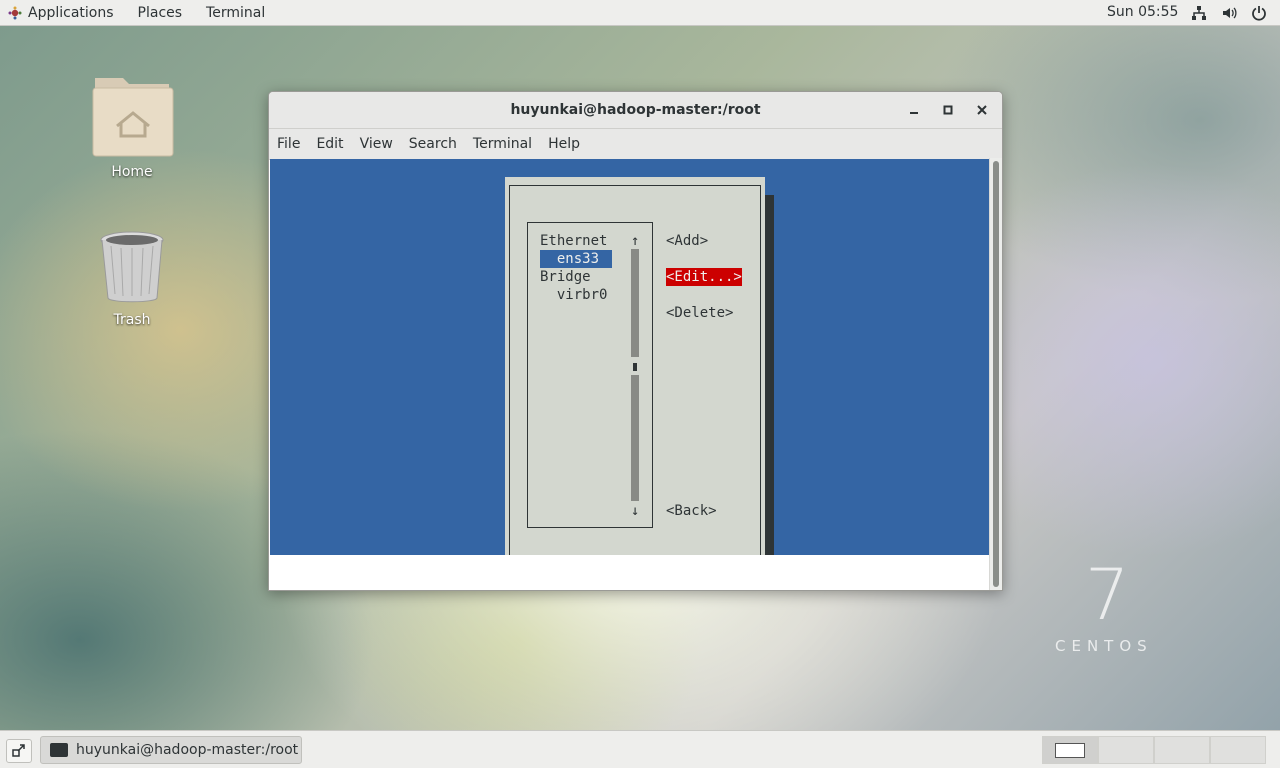  I want to click on scroll-down-arrow: ↓, so click(635, 511).